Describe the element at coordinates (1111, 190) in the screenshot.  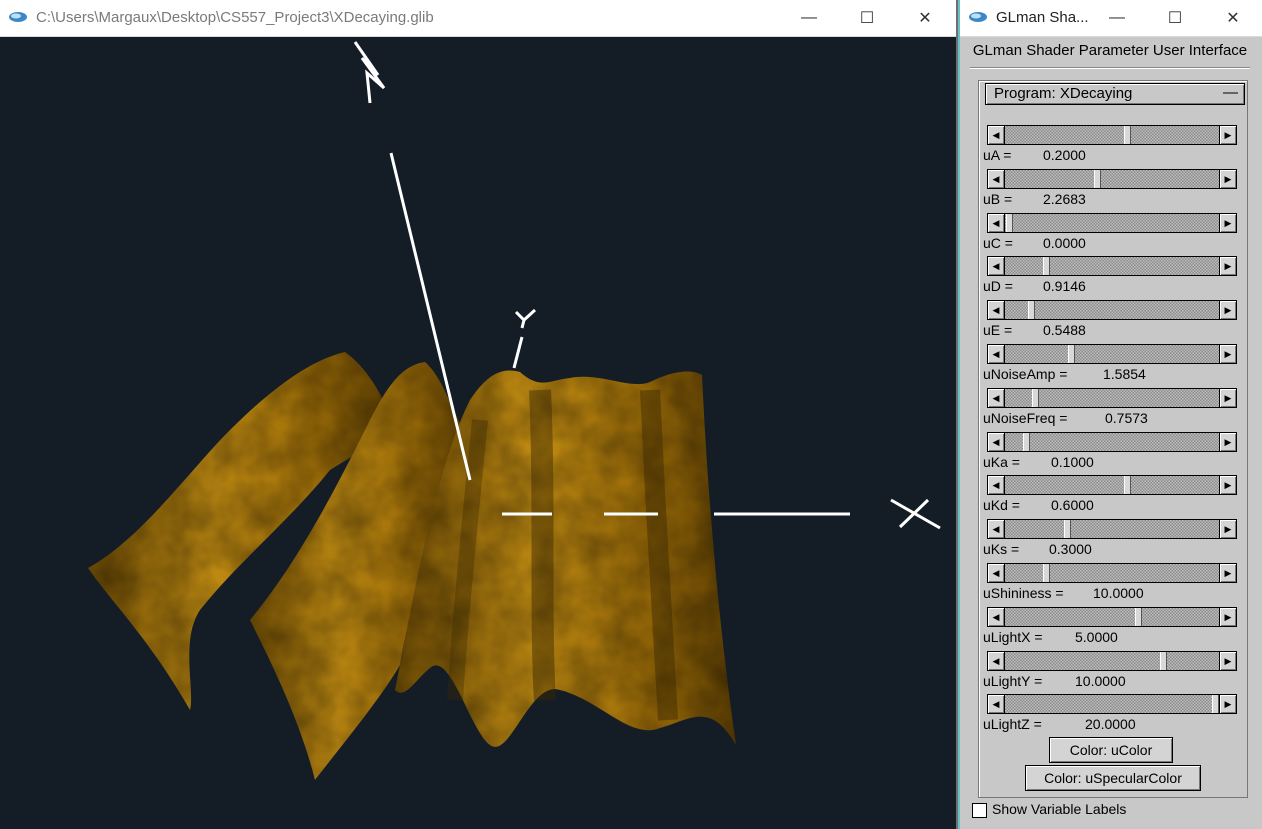
I see `param-row: ◀ ▶ uB = 2.2683` at that location.